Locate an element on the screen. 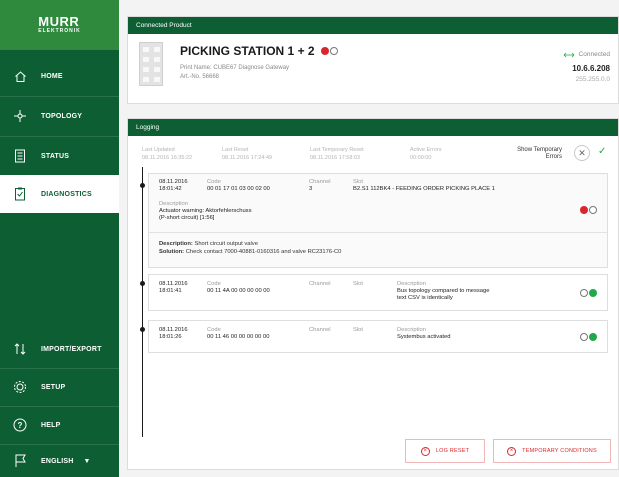  link-icon is located at coordinates (568, 54).